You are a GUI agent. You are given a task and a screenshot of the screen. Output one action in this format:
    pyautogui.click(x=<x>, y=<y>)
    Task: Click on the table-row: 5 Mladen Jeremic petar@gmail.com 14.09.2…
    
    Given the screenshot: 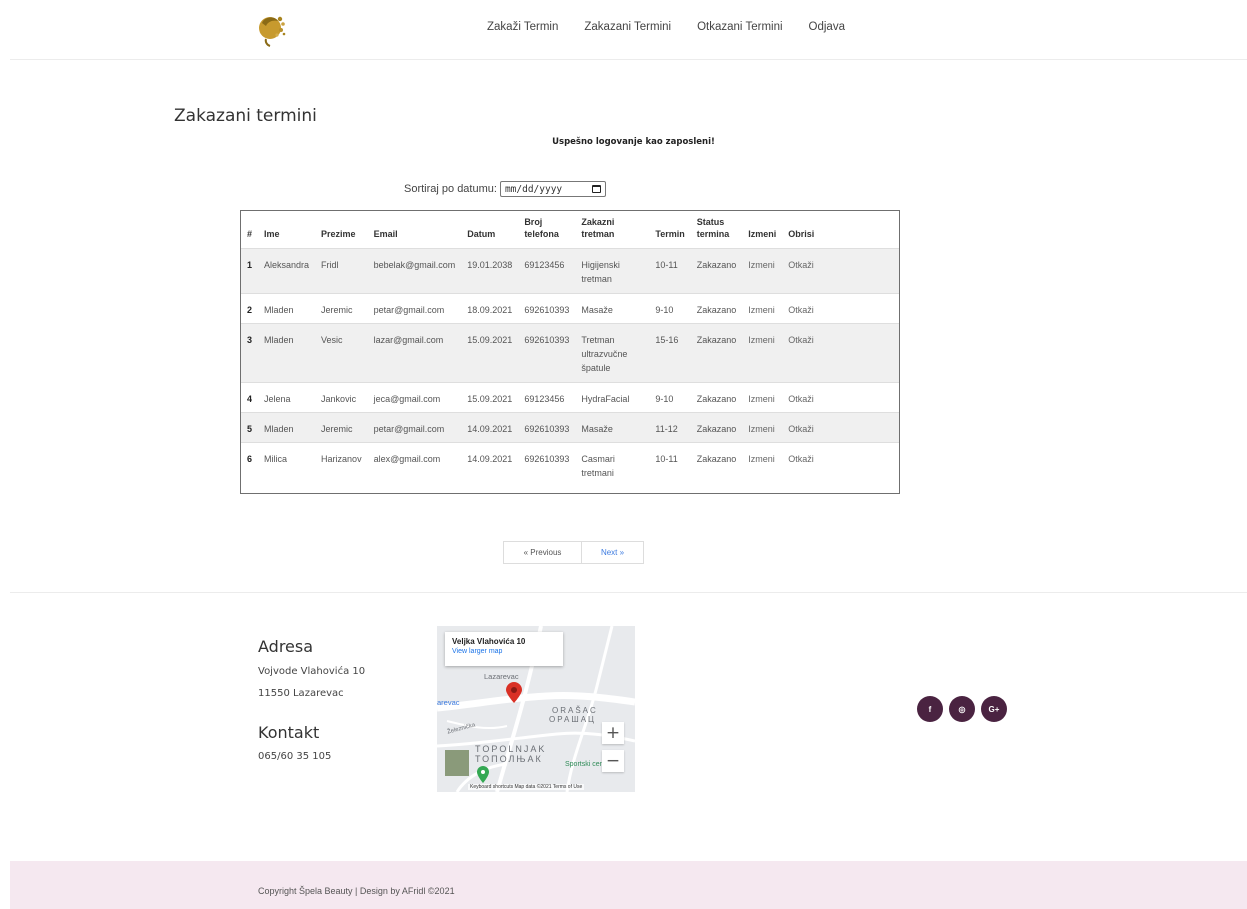 What is the action you would take?
    pyautogui.click(x=570, y=426)
    